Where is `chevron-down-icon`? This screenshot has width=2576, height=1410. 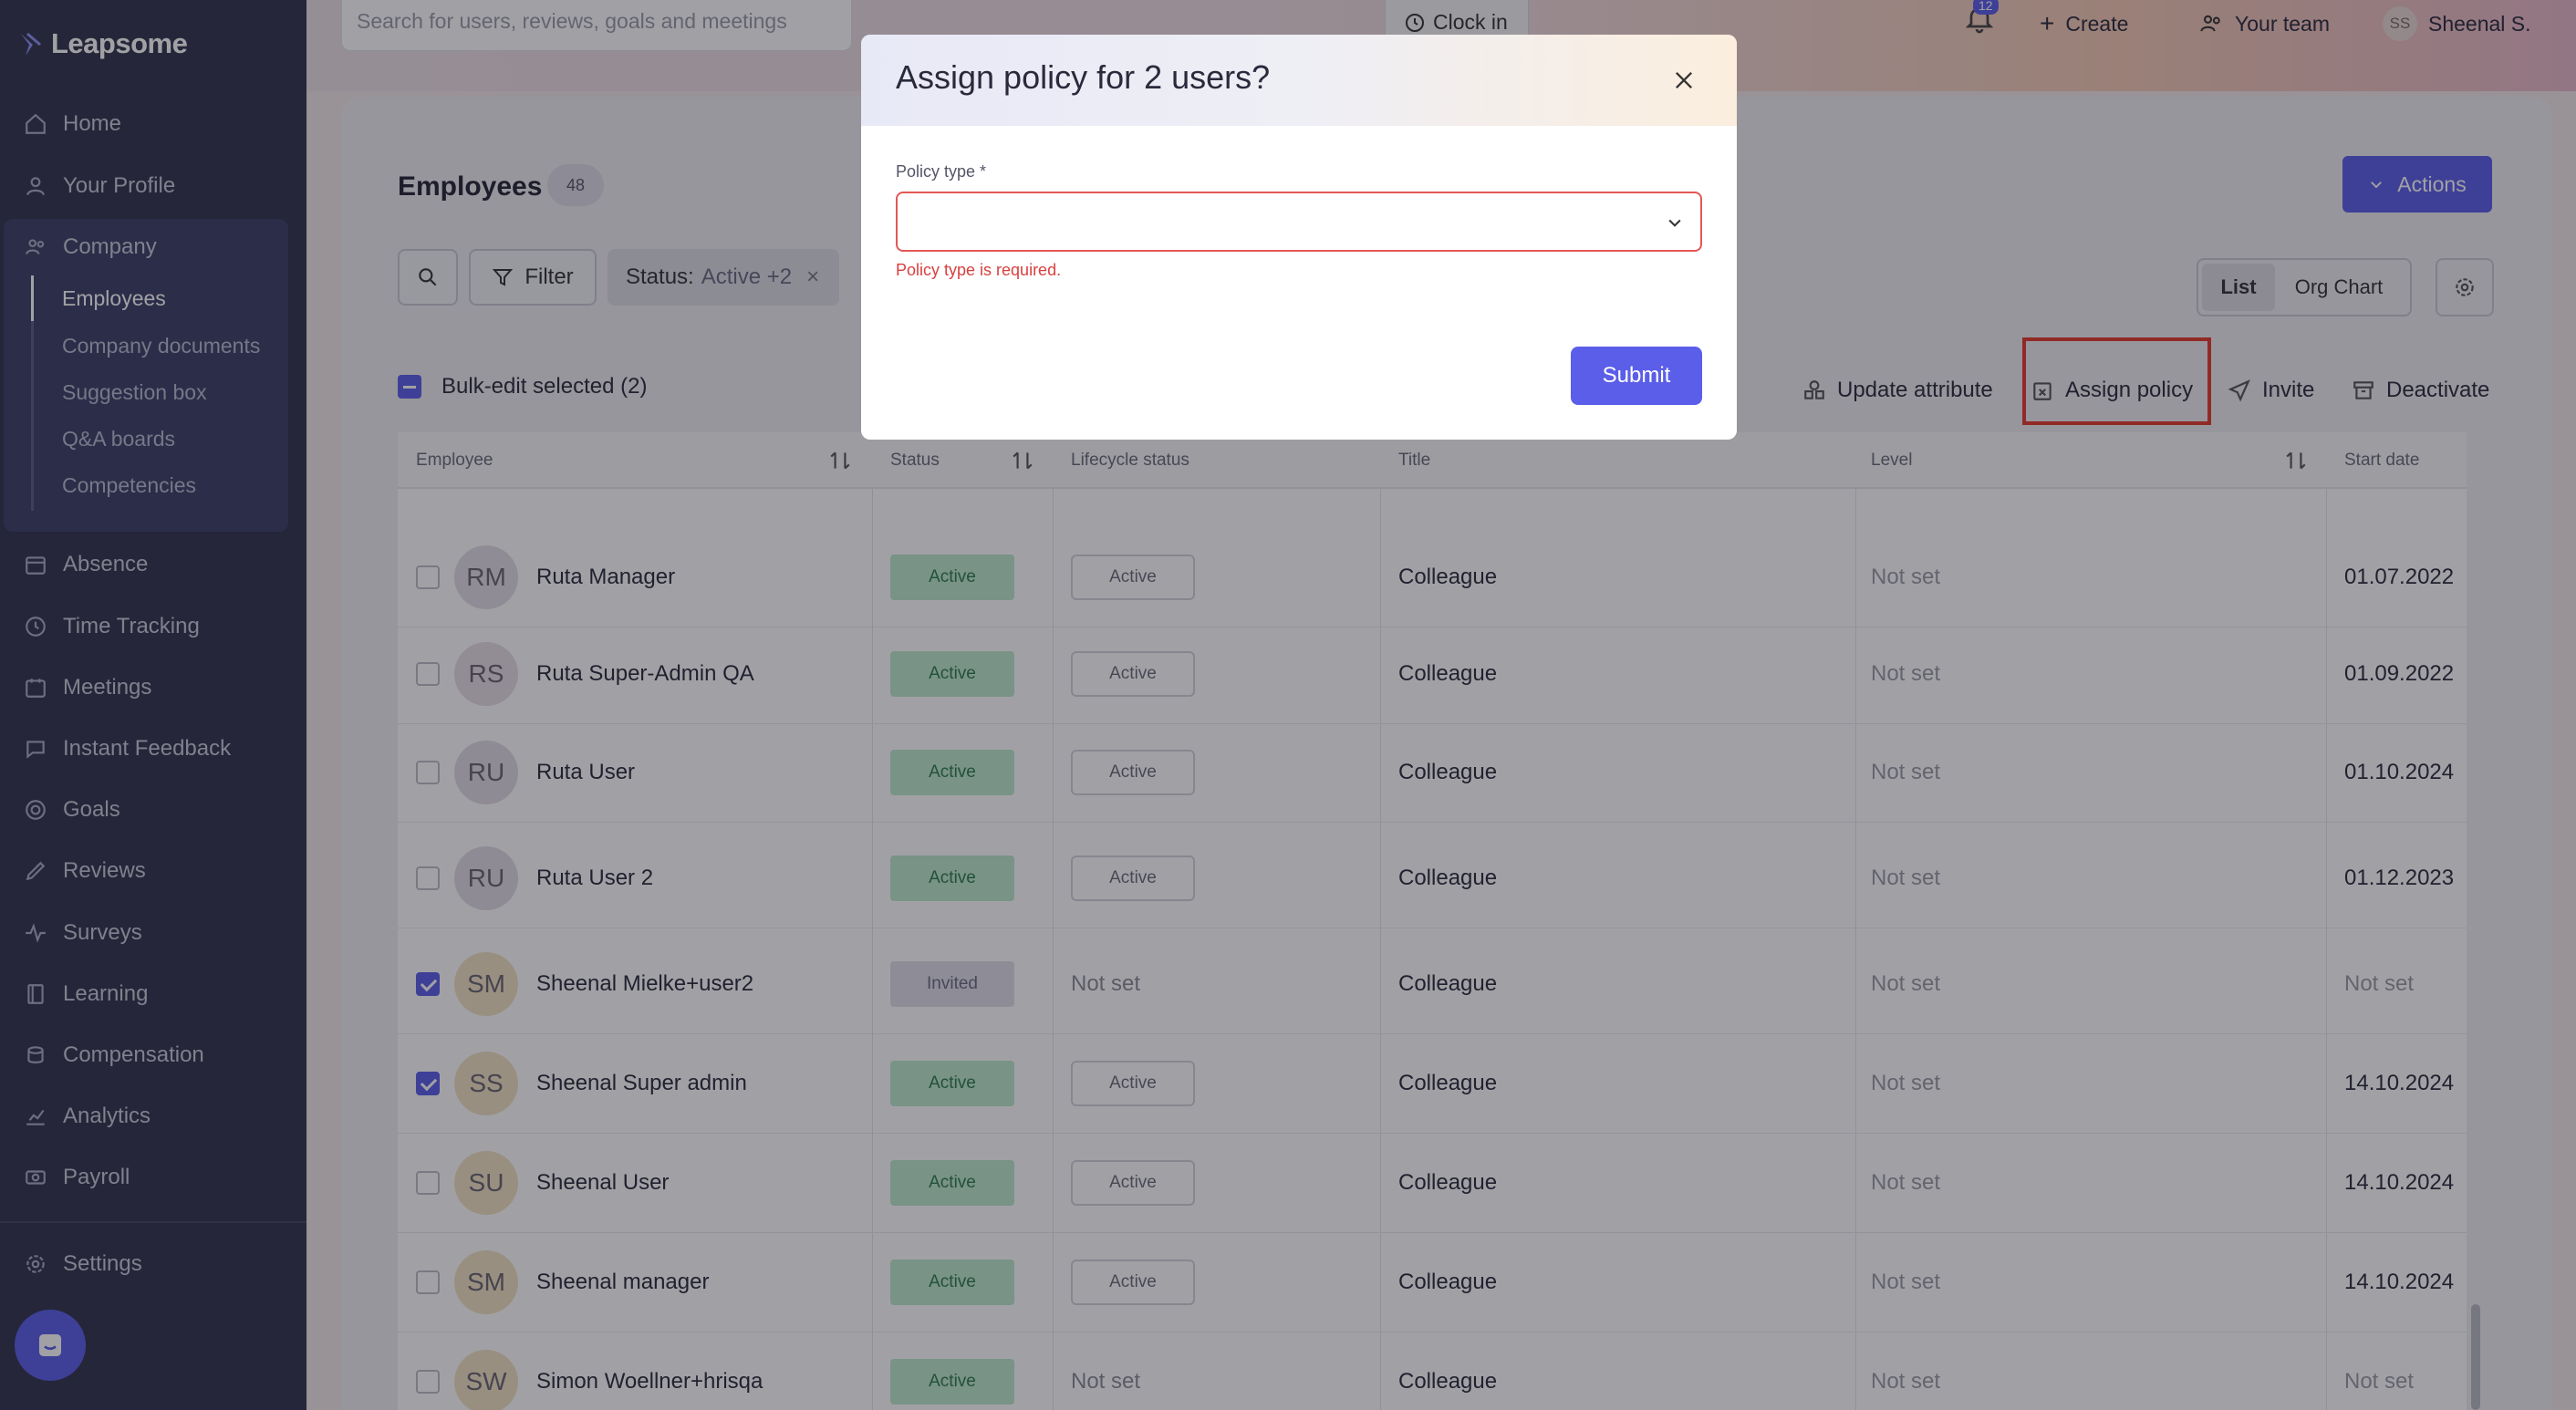
chevron-down-icon is located at coordinates (1674, 223).